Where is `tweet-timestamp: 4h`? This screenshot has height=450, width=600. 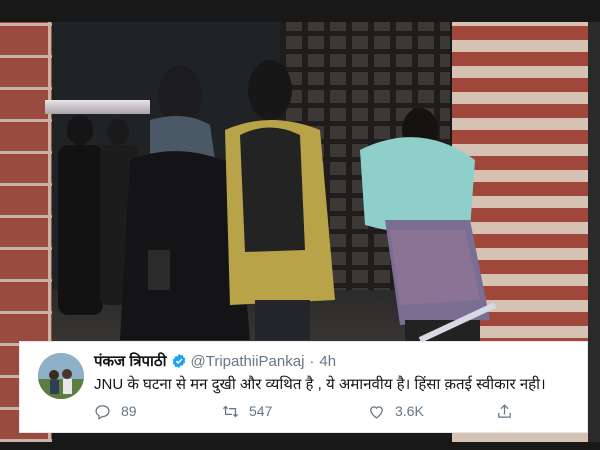
tweet-timestamp: 4h is located at coordinates (327, 361).